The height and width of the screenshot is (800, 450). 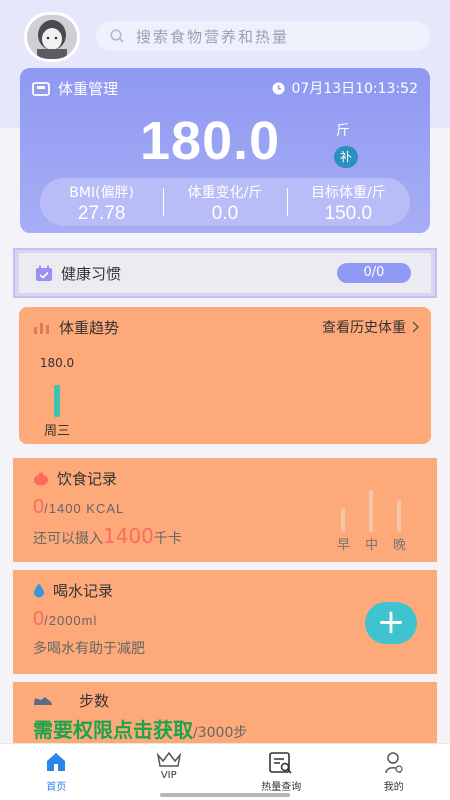 What do you see at coordinates (225, 213) in the screenshot?
I see `stat-value: 0.0` at bounding box center [225, 213].